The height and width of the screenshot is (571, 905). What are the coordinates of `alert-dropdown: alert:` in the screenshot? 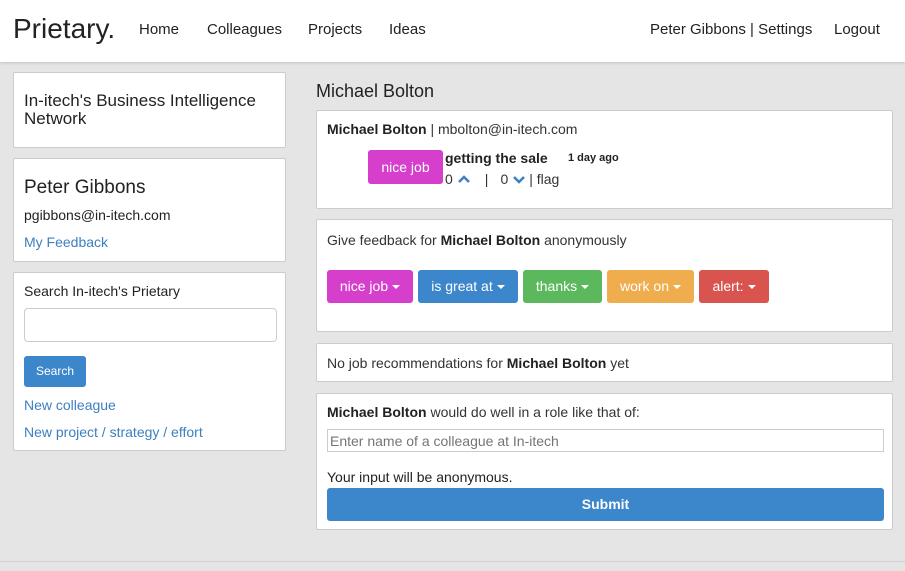 It's located at (734, 286).